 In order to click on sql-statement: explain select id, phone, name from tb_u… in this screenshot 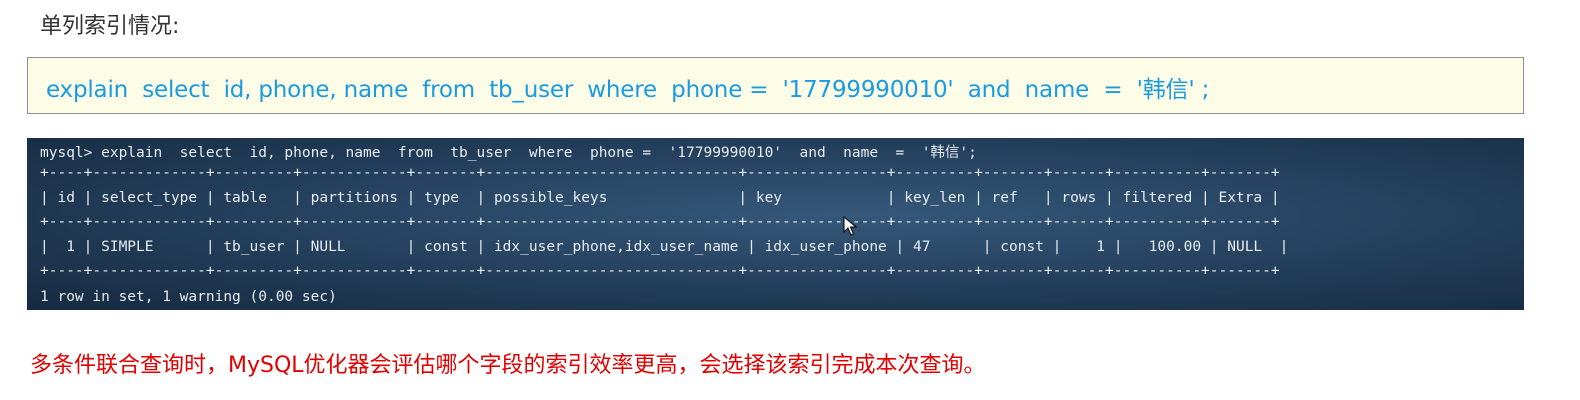, I will do `click(628, 90)`.